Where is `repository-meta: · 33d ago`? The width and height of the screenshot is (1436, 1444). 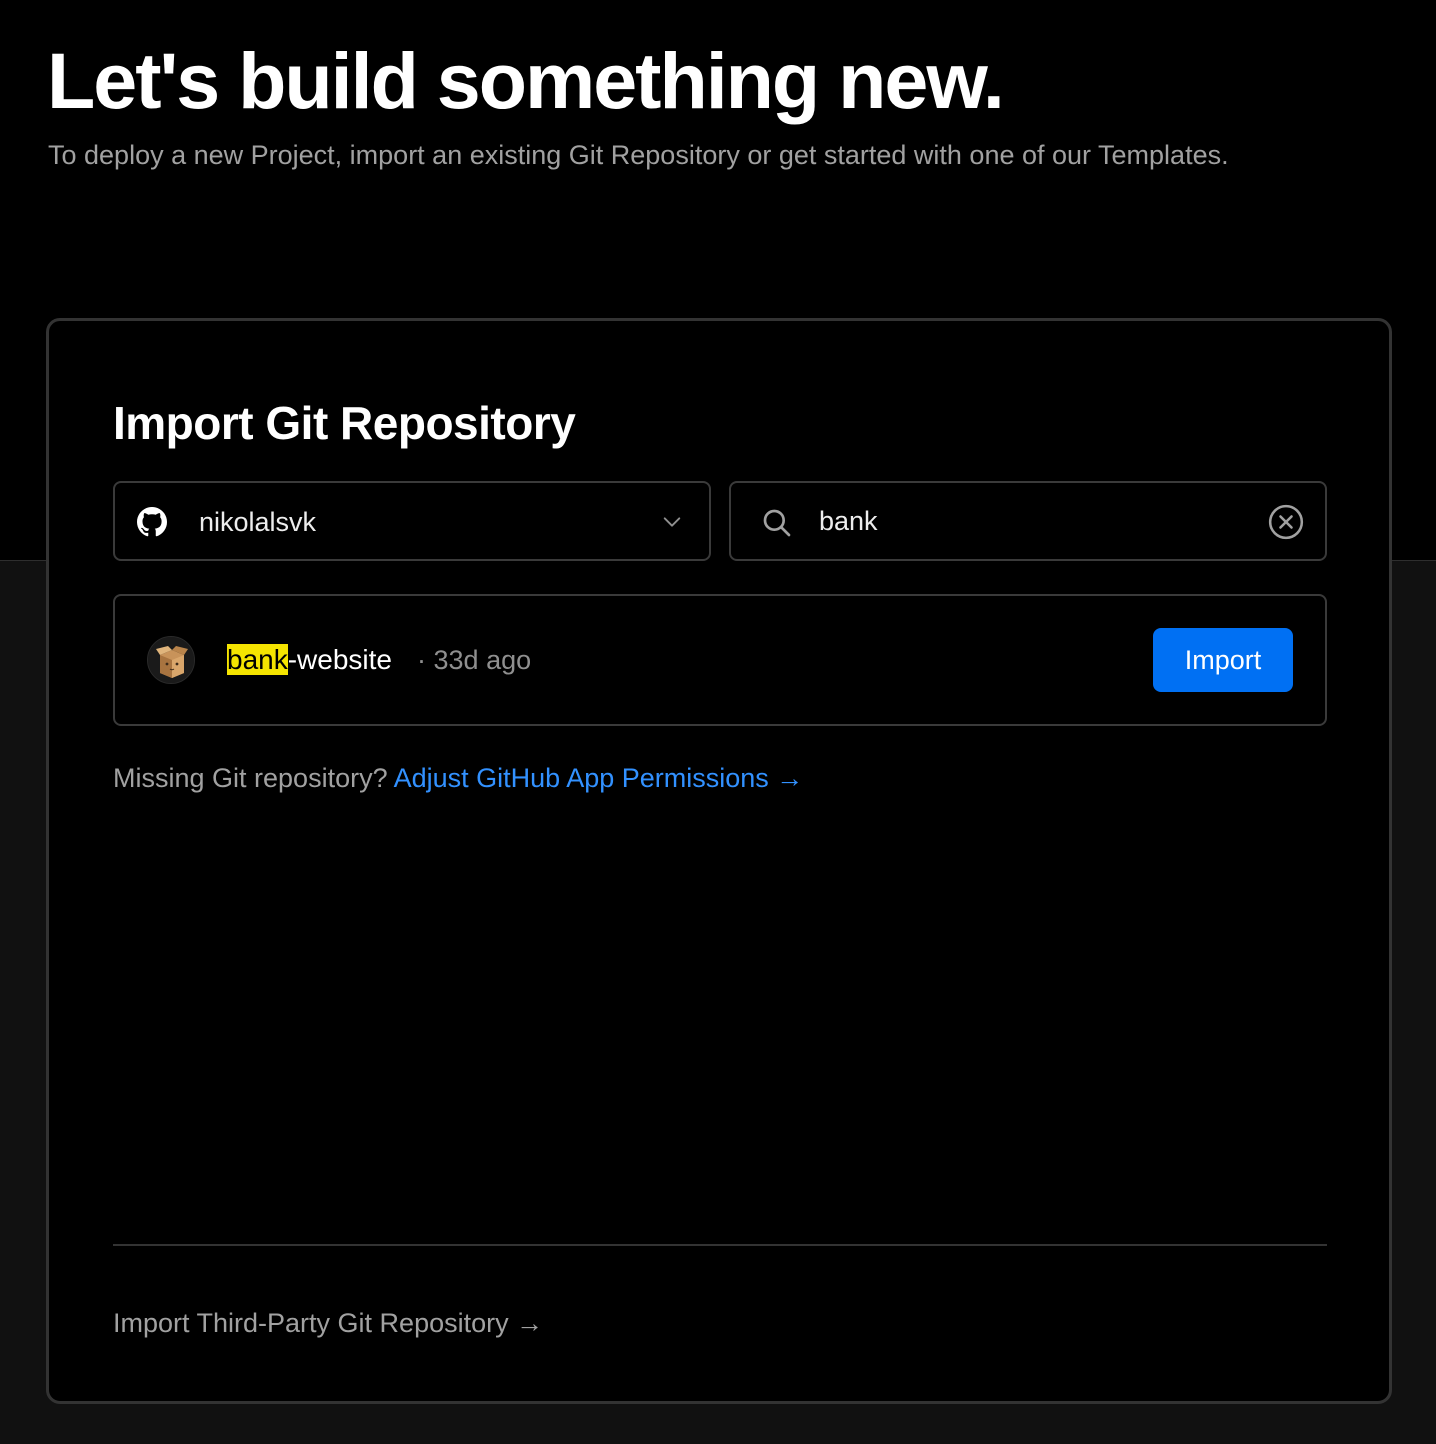
repository-meta: · 33d ago is located at coordinates (474, 660).